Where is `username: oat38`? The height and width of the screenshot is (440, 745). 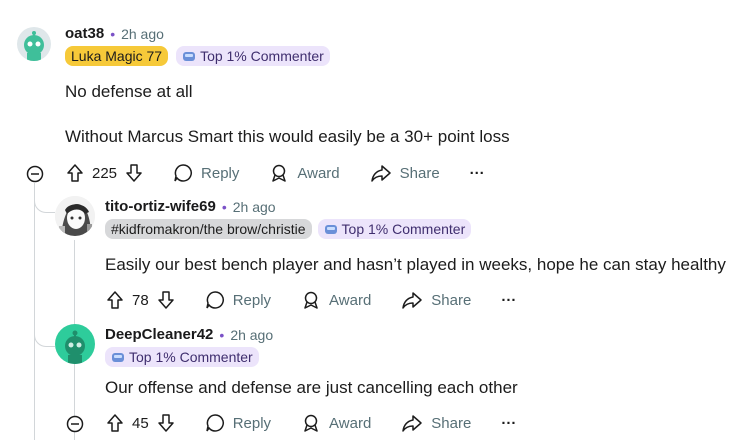 username: oat38 is located at coordinates (84, 33).